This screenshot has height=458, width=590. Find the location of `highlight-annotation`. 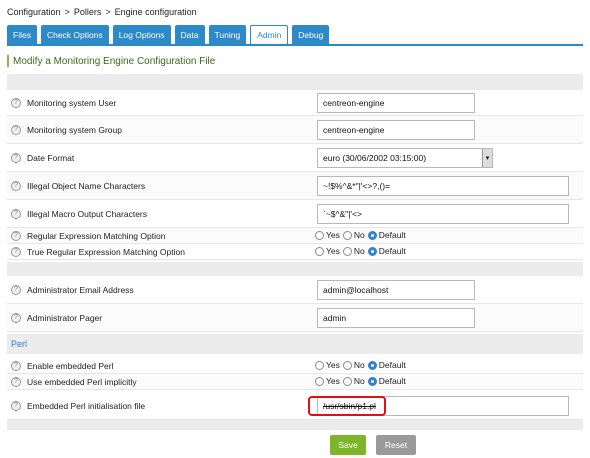

highlight-annotation is located at coordinates (347, 406).